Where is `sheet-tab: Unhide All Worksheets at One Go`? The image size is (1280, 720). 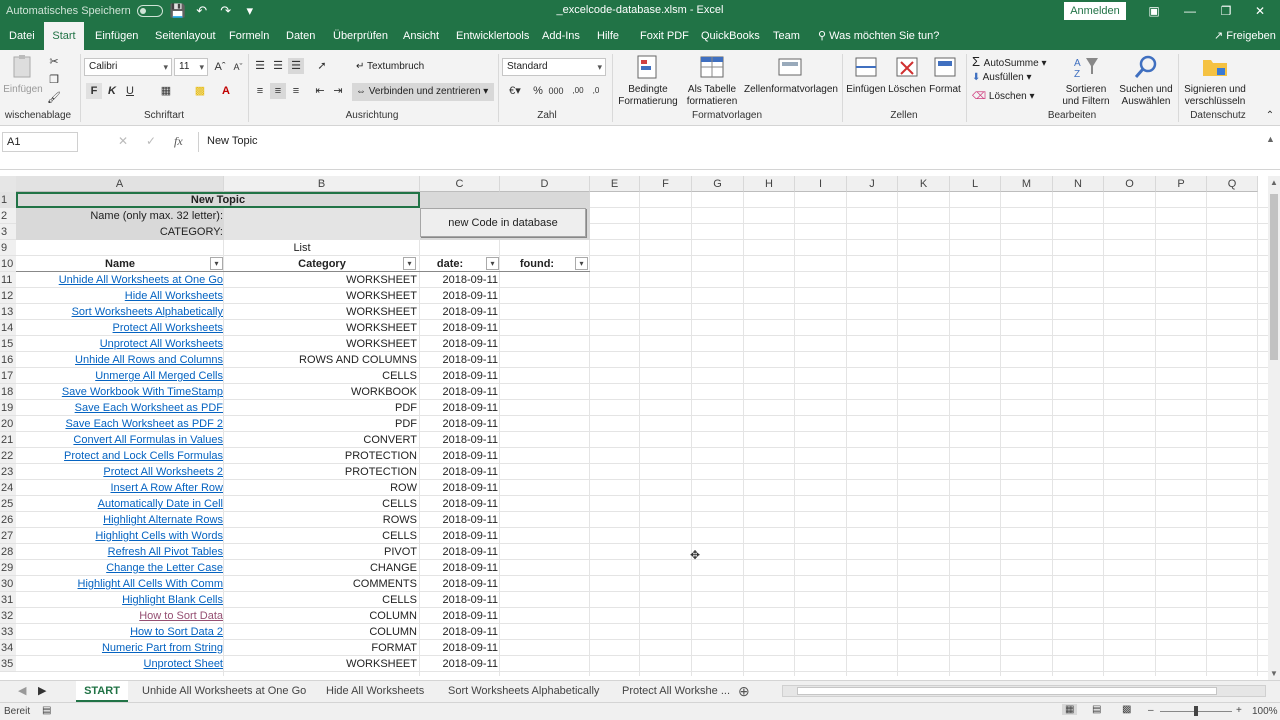 sheet-tab: Unhide All Worksheets at One Go is located at coordinates (224, 691).